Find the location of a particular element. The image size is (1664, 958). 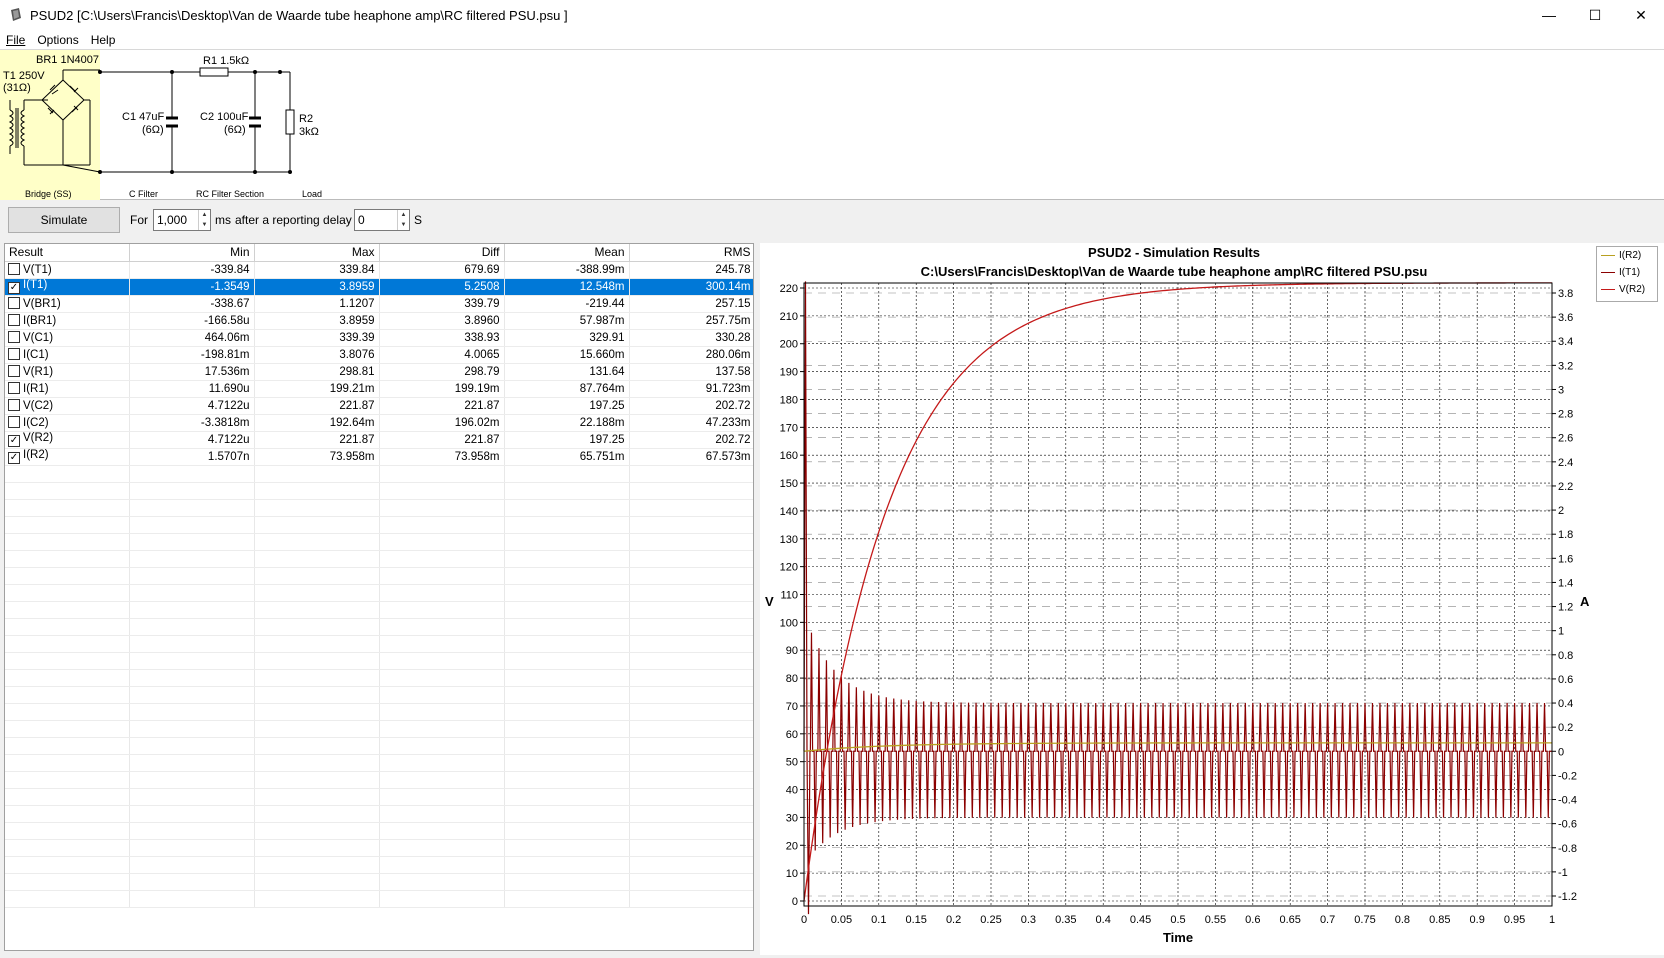

result-name: V(R1) is located at coordinates (38, 372).